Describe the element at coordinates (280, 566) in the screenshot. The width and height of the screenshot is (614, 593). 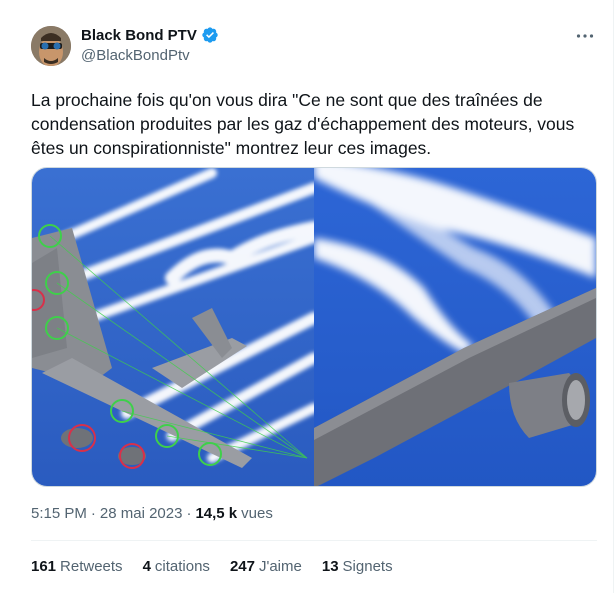
I see `likes-label: J'aime` at that location.